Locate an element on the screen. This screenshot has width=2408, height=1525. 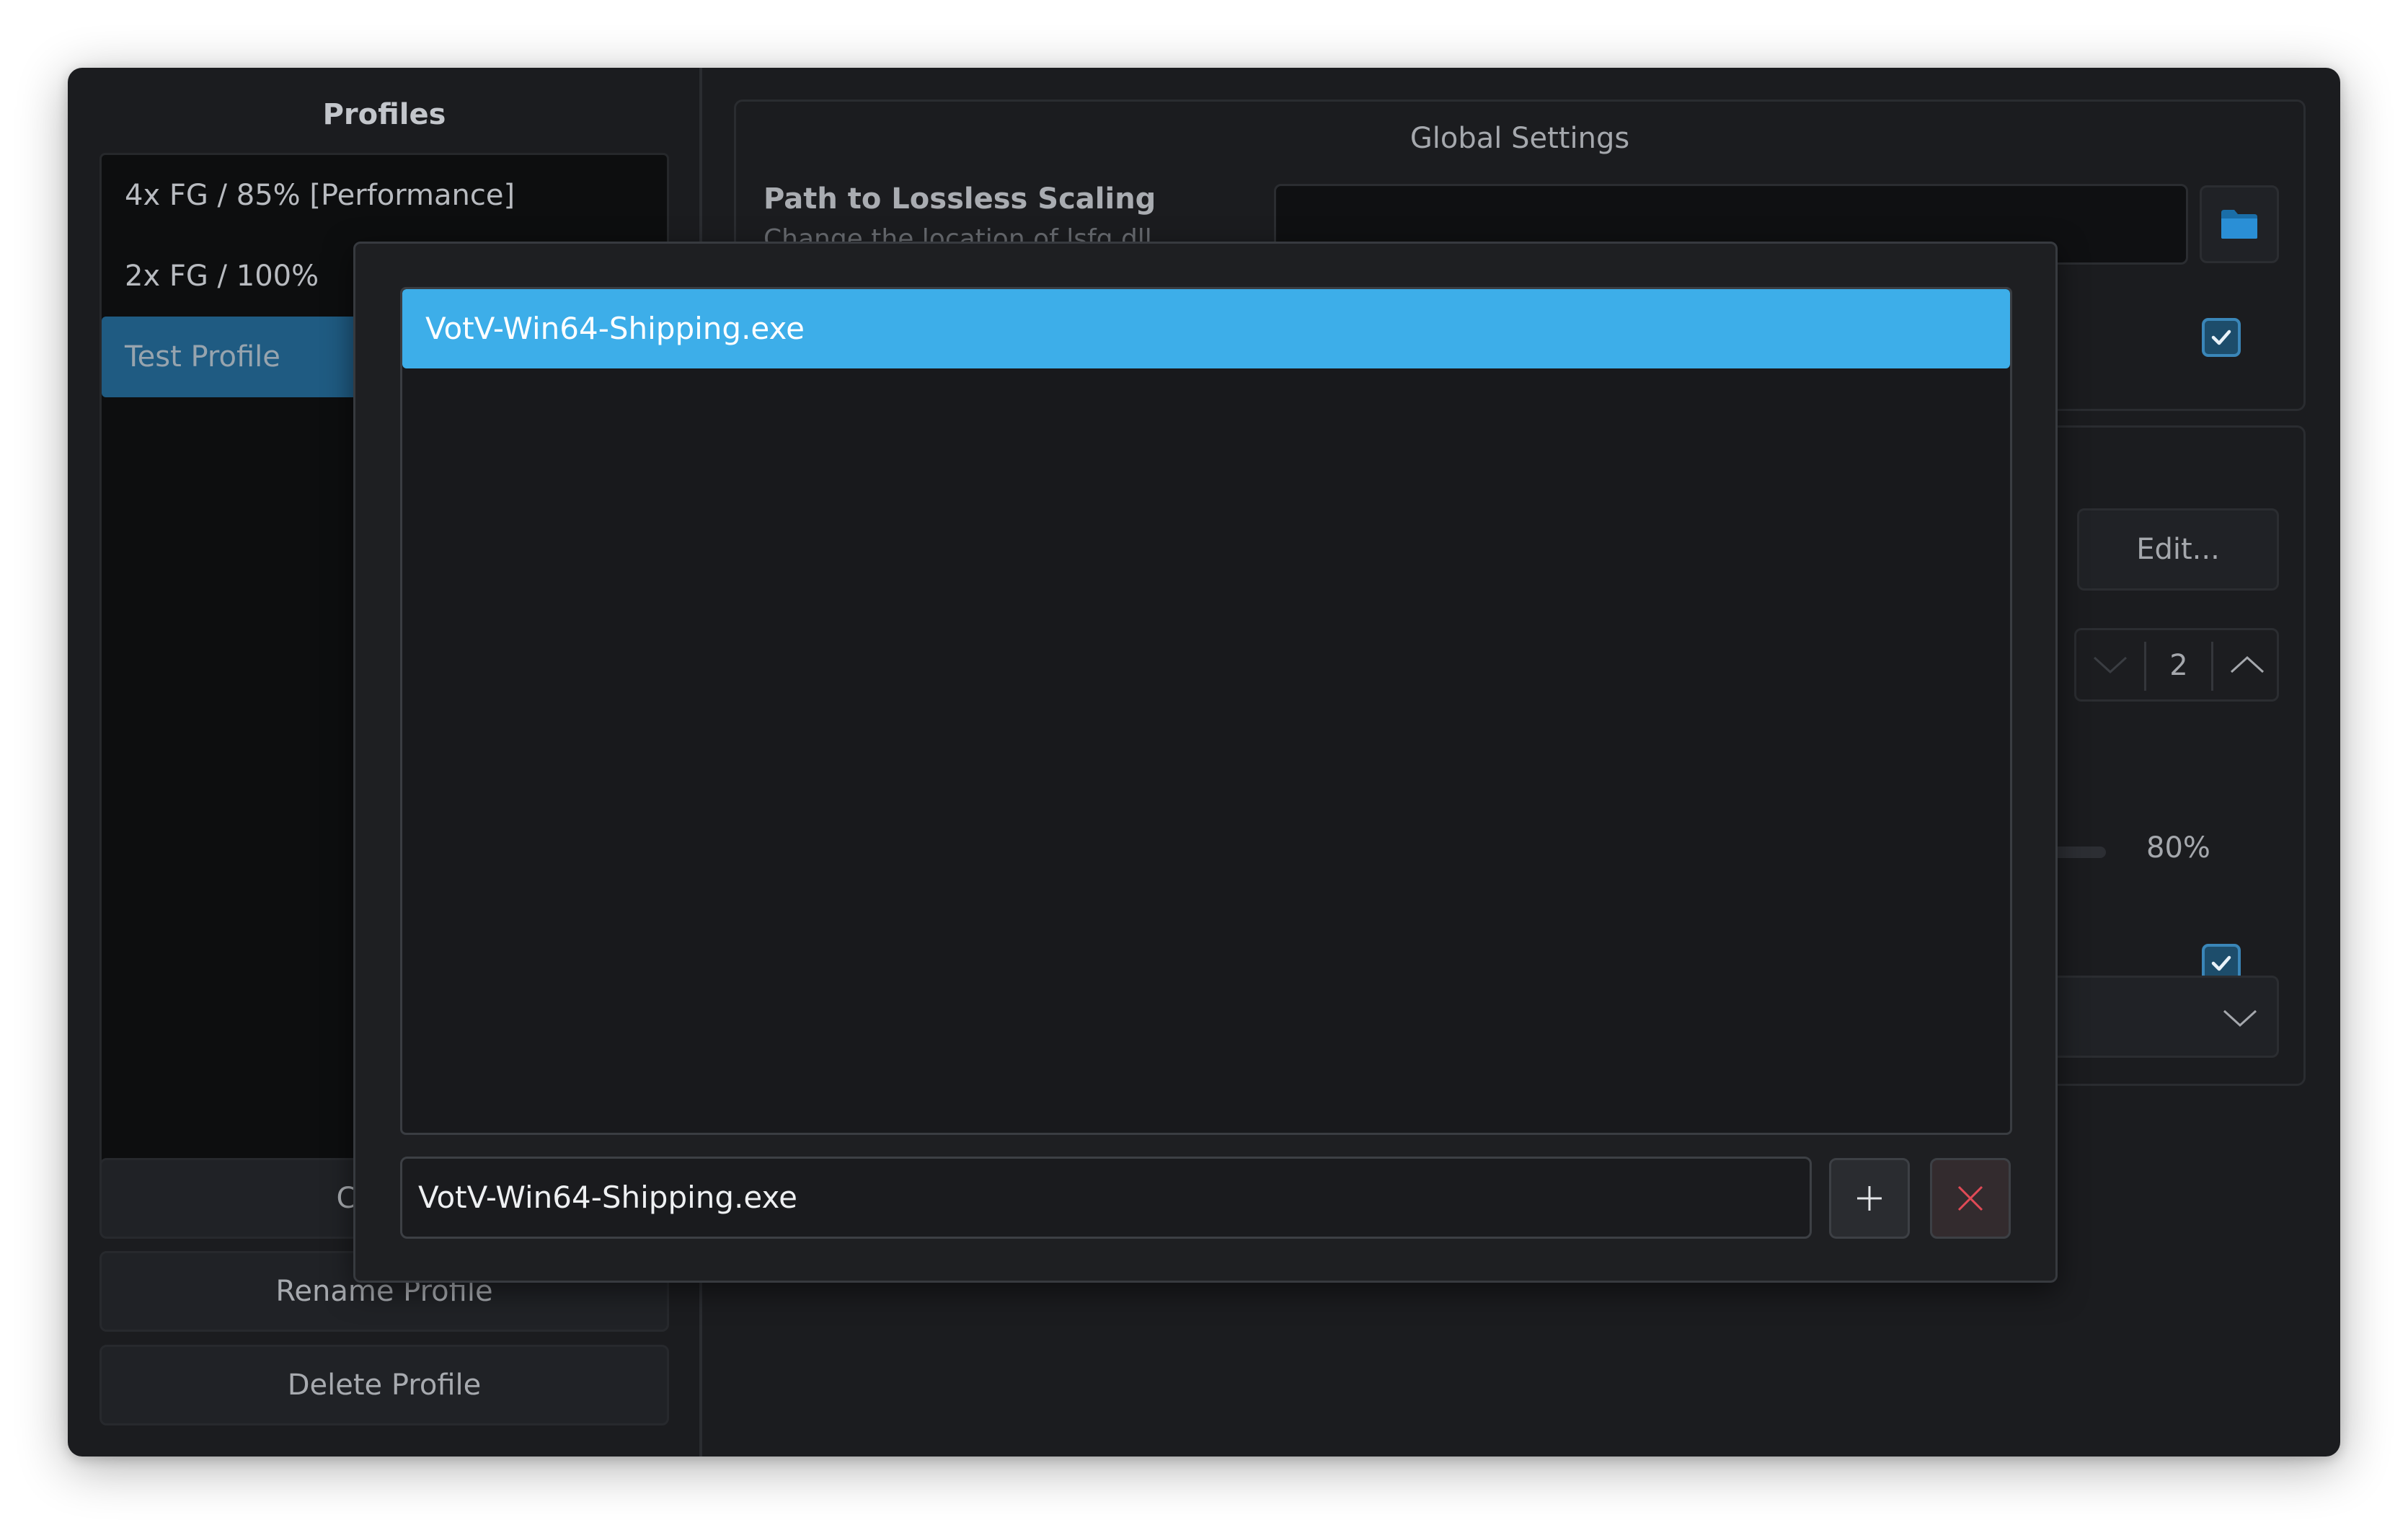
profile-item: 4x FG / 85% [Performance] is located at coordinates (384, 196).